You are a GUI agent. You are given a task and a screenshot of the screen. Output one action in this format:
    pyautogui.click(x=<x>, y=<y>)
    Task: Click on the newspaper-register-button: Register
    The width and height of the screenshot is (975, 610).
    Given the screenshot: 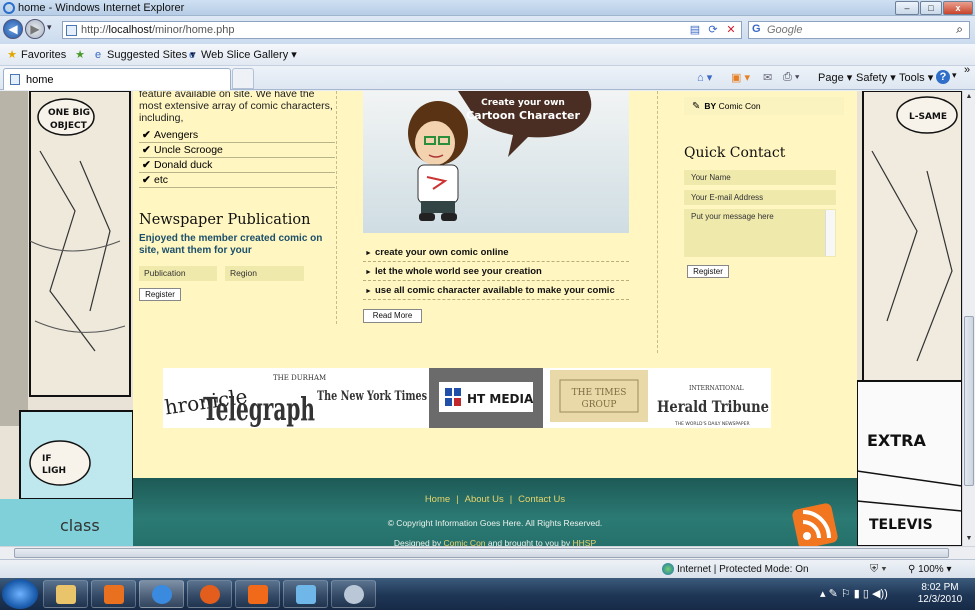 What is the action you would take?
    pyautogui.click(x=160, y=294)
    